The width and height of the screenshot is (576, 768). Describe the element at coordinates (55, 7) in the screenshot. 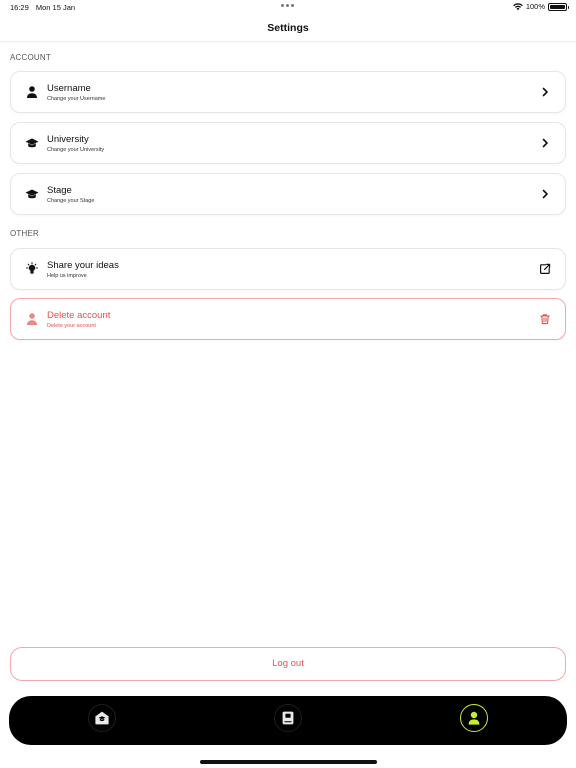

I see `status-date: Mon 15 Jan` at that location.